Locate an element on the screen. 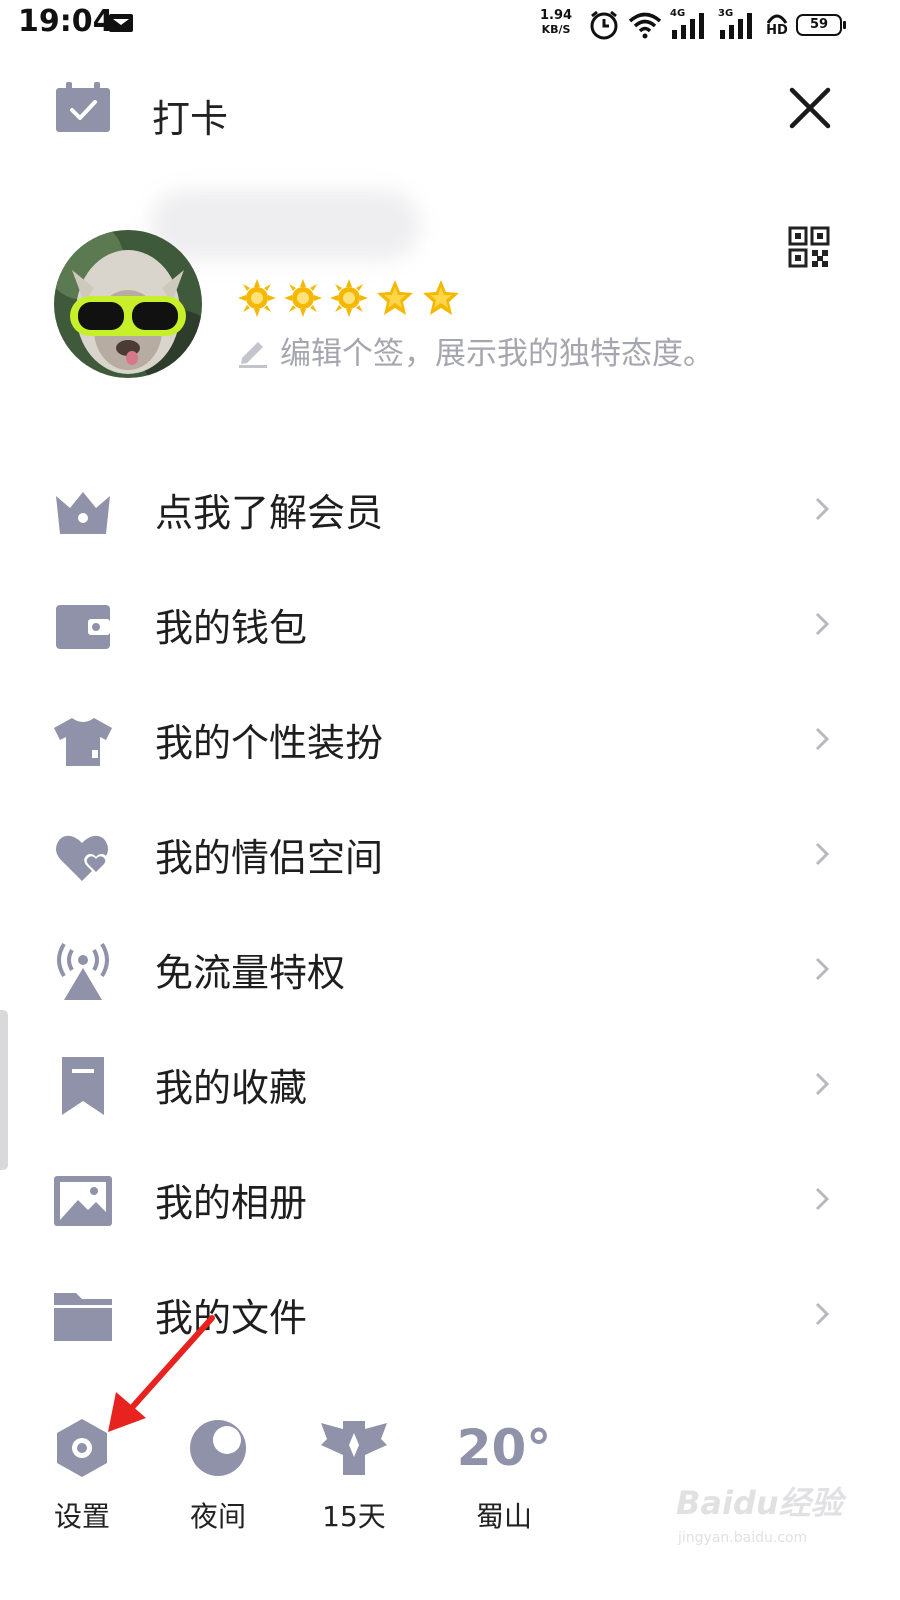  menu-item-wallet: 我的钱包 is located at coordinates (450, 624).